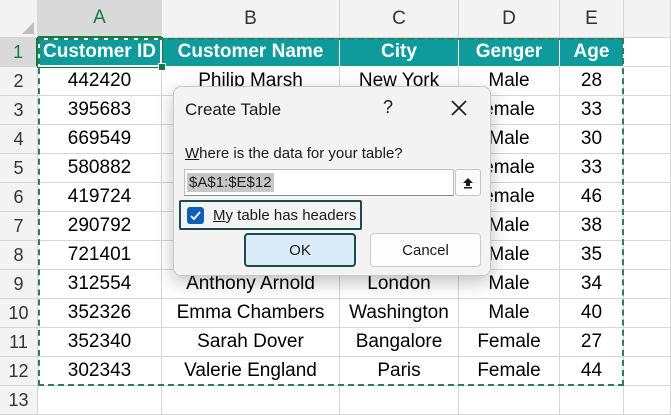 The image size is (671, 415). What do you see at coordinates (509, 19) in the screenshot?
I see `column-header-d: D` at bounding box center [509, 19].